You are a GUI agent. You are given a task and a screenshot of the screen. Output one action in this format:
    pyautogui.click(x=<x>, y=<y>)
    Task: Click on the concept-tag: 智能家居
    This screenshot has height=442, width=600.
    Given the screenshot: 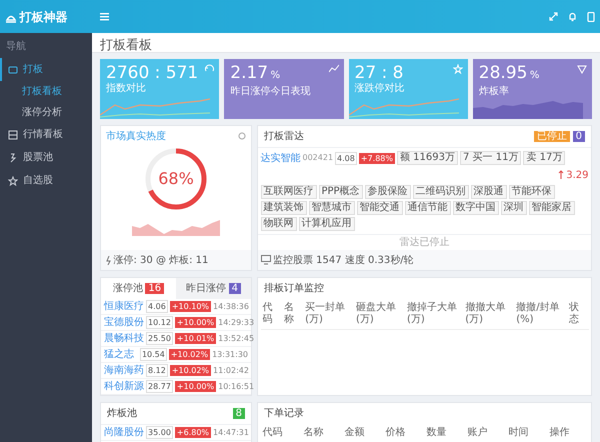 What is the action you would take?
    pyautogui.click(x=551, y=208)
    